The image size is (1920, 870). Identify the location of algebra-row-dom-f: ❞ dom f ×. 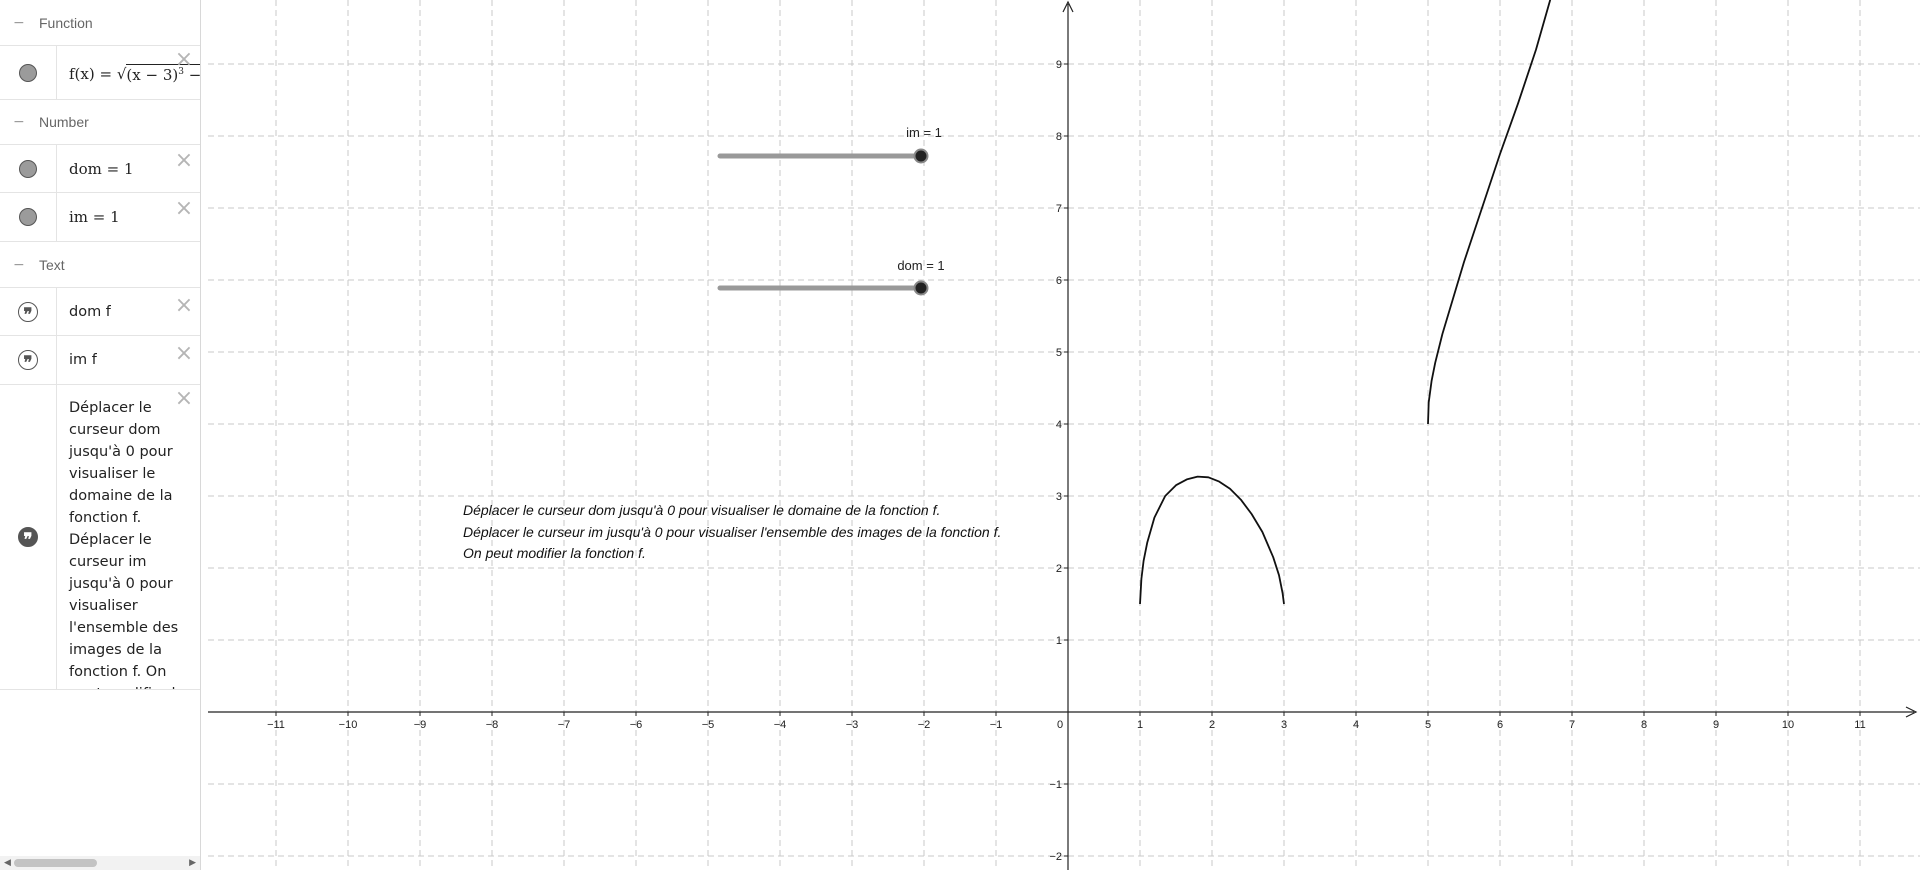
(100, 312).